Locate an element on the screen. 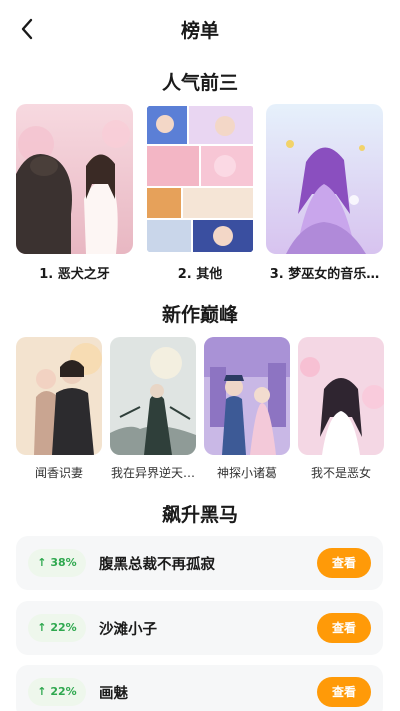 The image size is (400, 711). cover-art-music-maiden is located at coordinates (324, 179).